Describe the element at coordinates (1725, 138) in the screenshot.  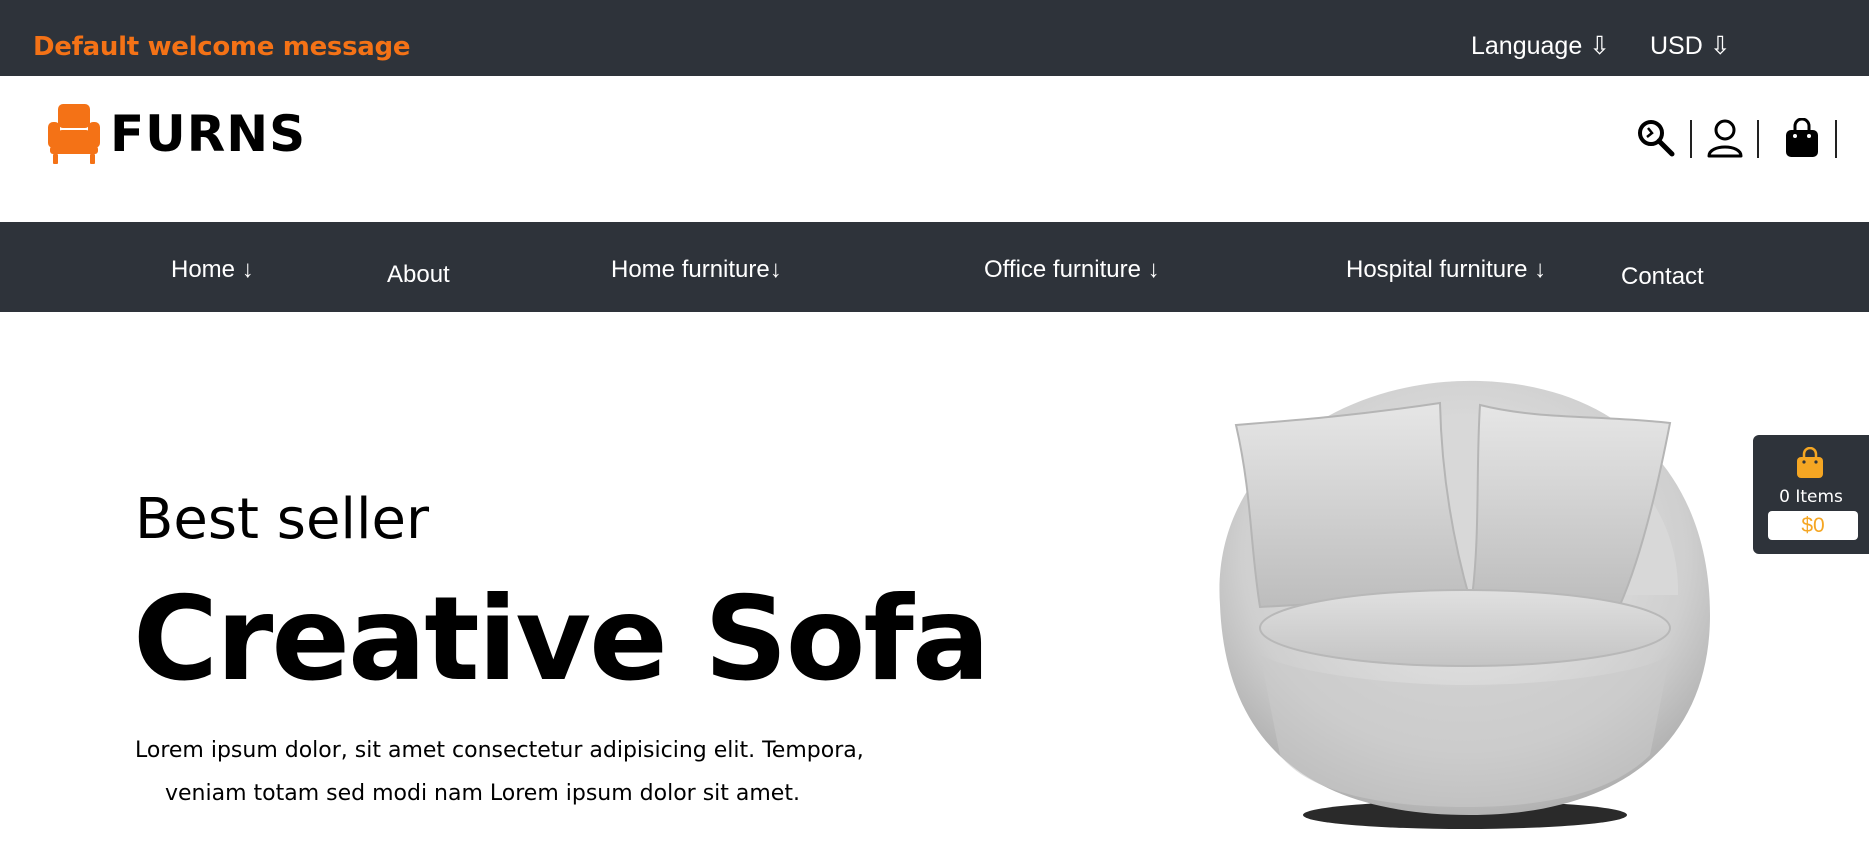
I see `user-icon` at that location.